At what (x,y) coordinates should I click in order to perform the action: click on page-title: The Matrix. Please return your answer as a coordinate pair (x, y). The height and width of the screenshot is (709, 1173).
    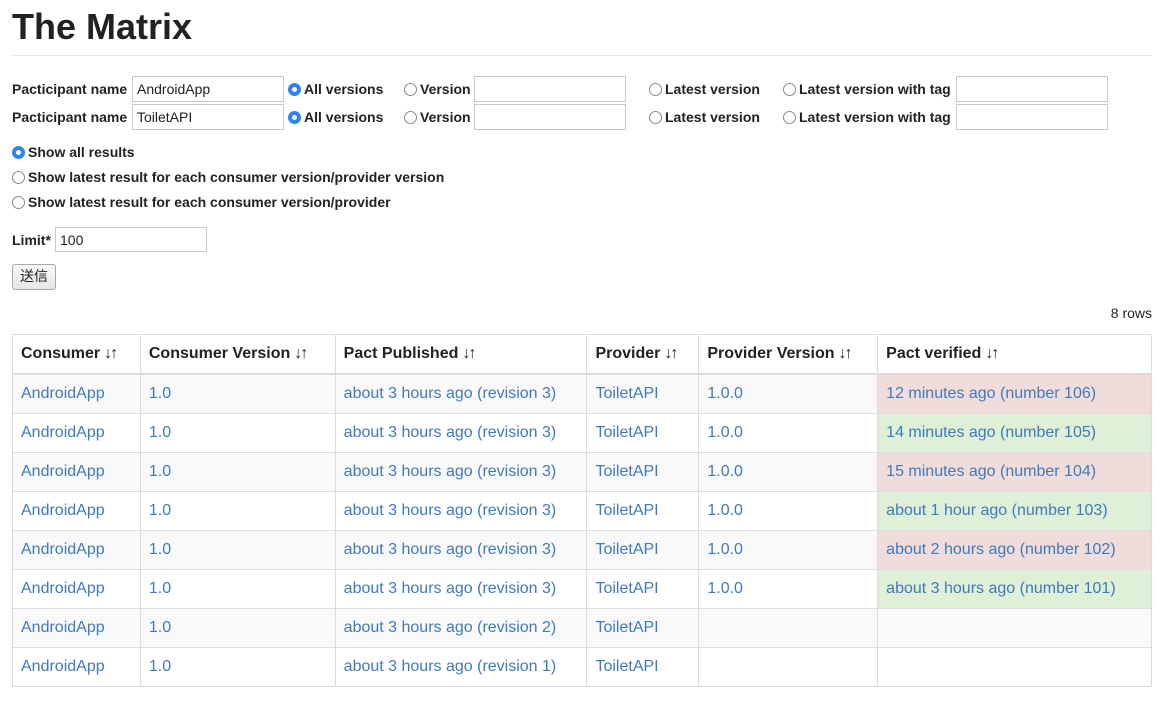
    Looking at the image, I should click on (102, 26).